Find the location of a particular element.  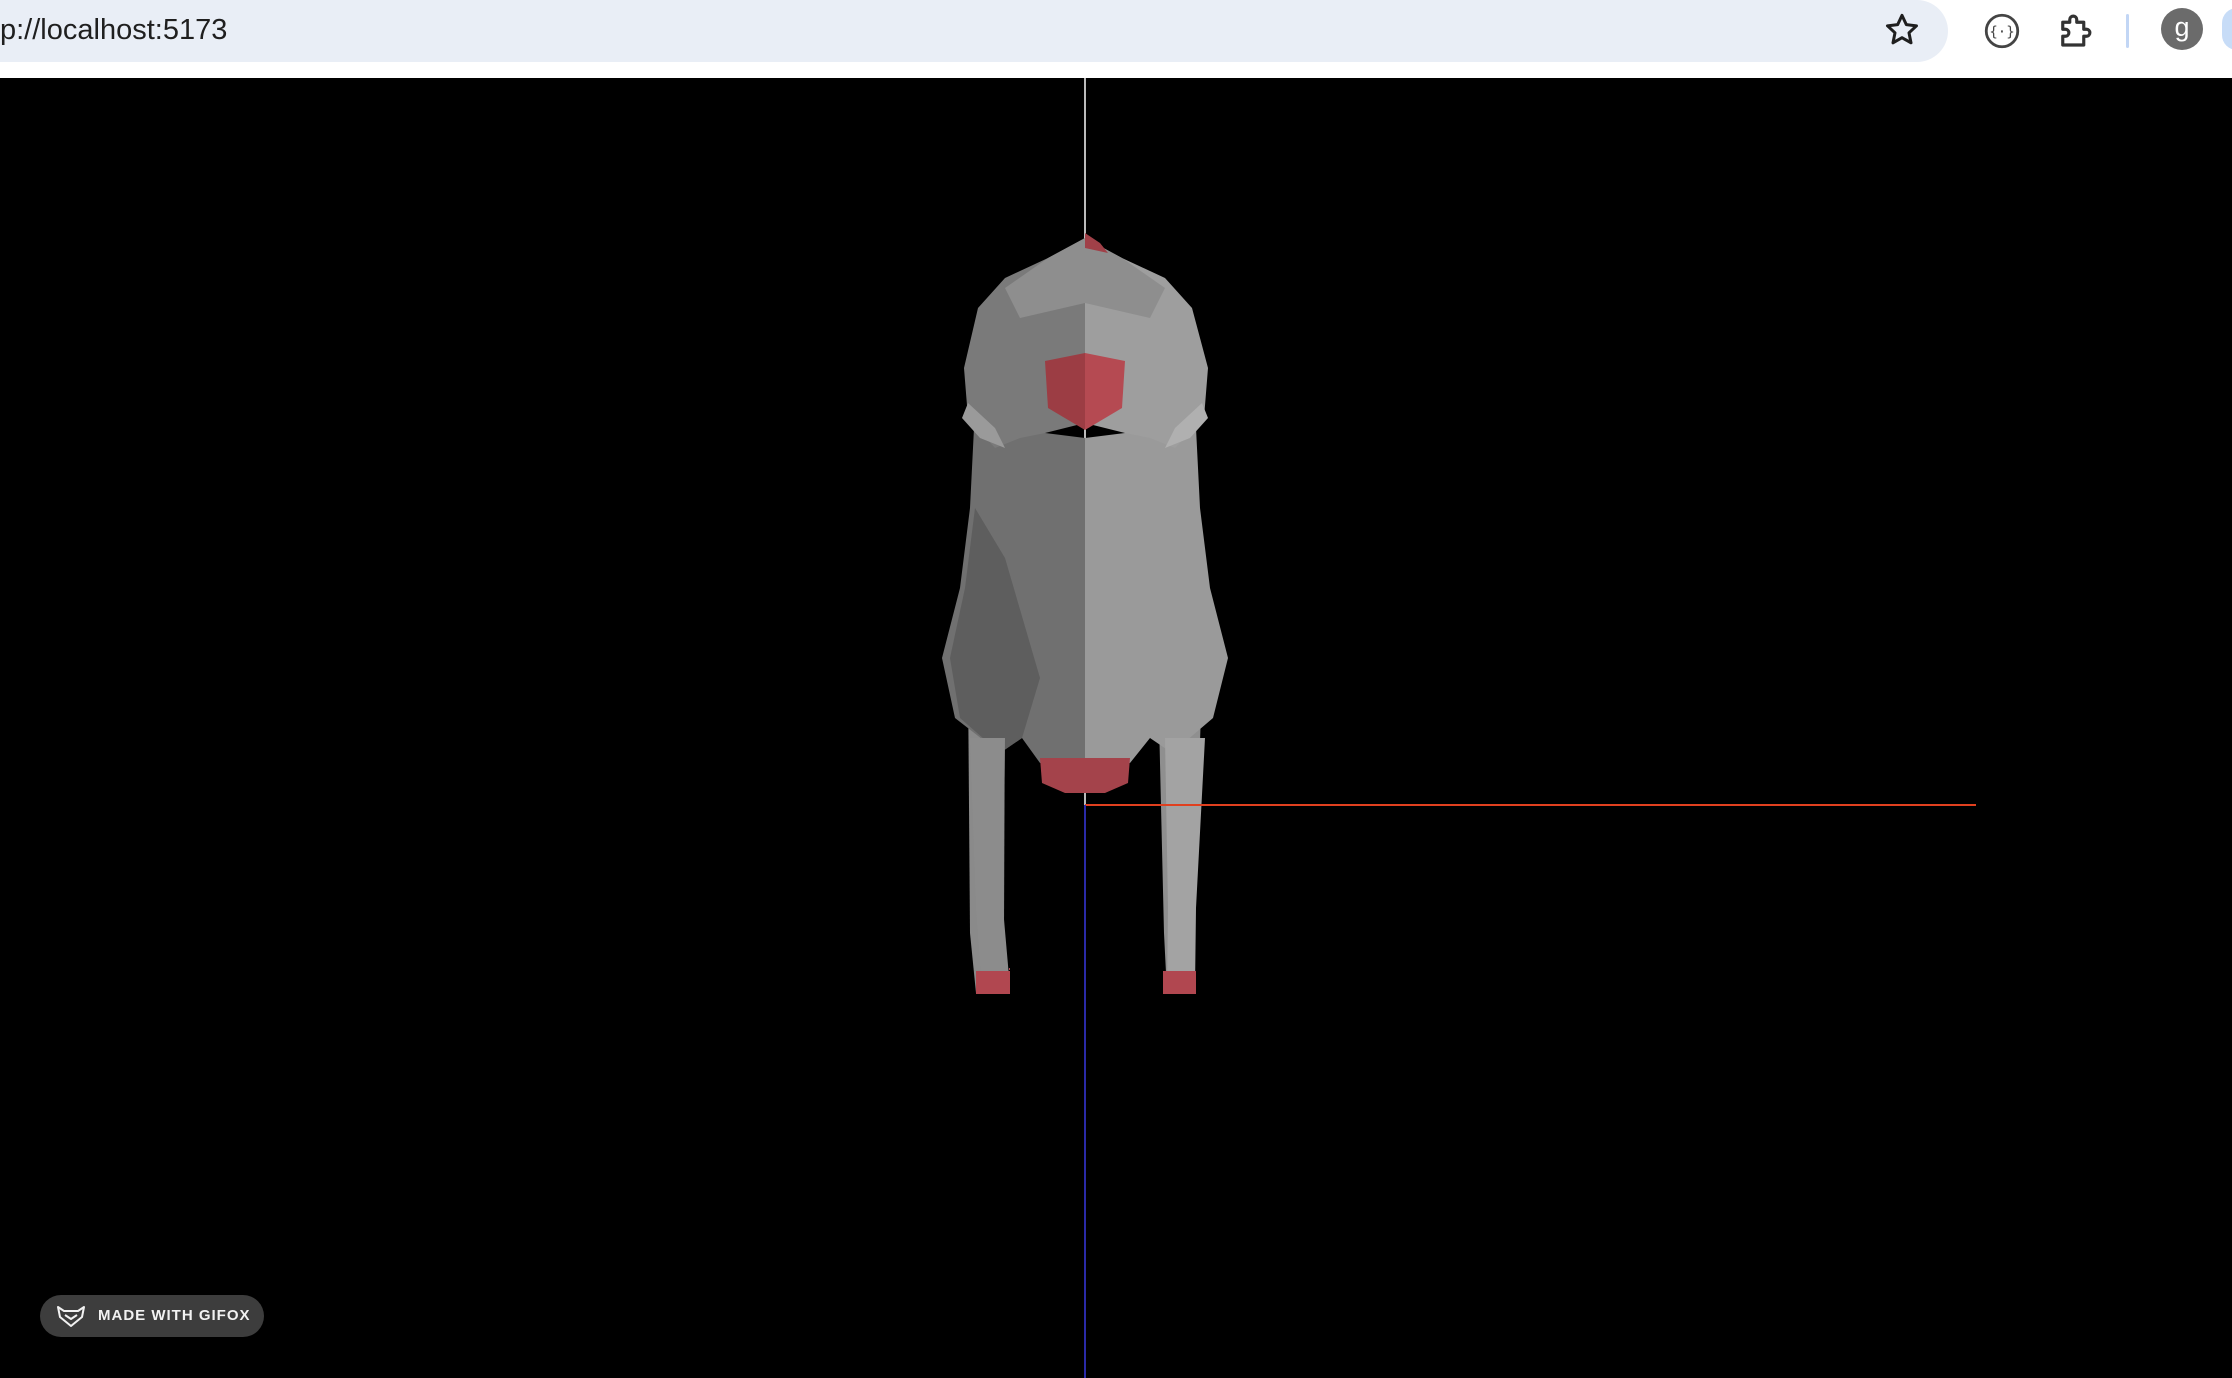

left-hoof is located at coordinates (993, 982).